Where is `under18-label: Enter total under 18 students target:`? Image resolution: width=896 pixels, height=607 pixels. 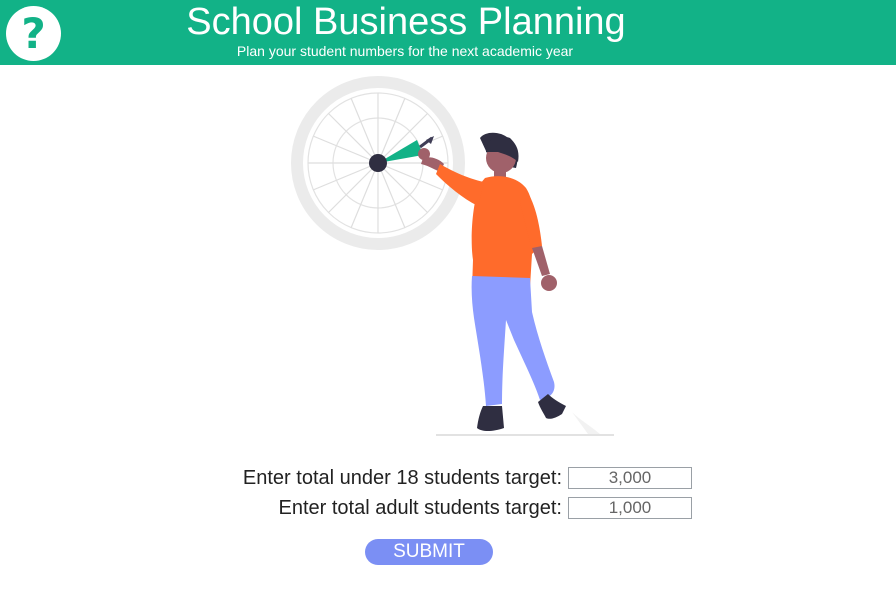
under18-label: Enter total under 18 students target: is located at coordinates (402, 478).